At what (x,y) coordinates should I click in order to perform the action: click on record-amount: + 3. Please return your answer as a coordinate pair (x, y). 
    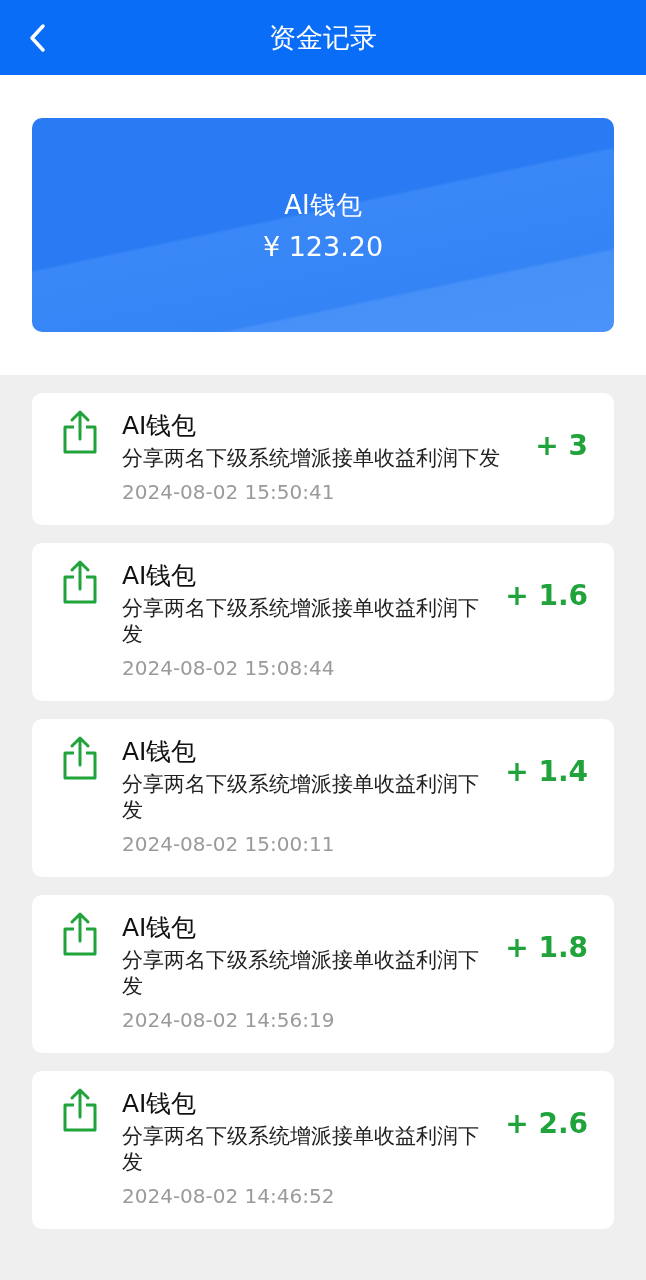
    Looking at the image, I should click on (561, 445).